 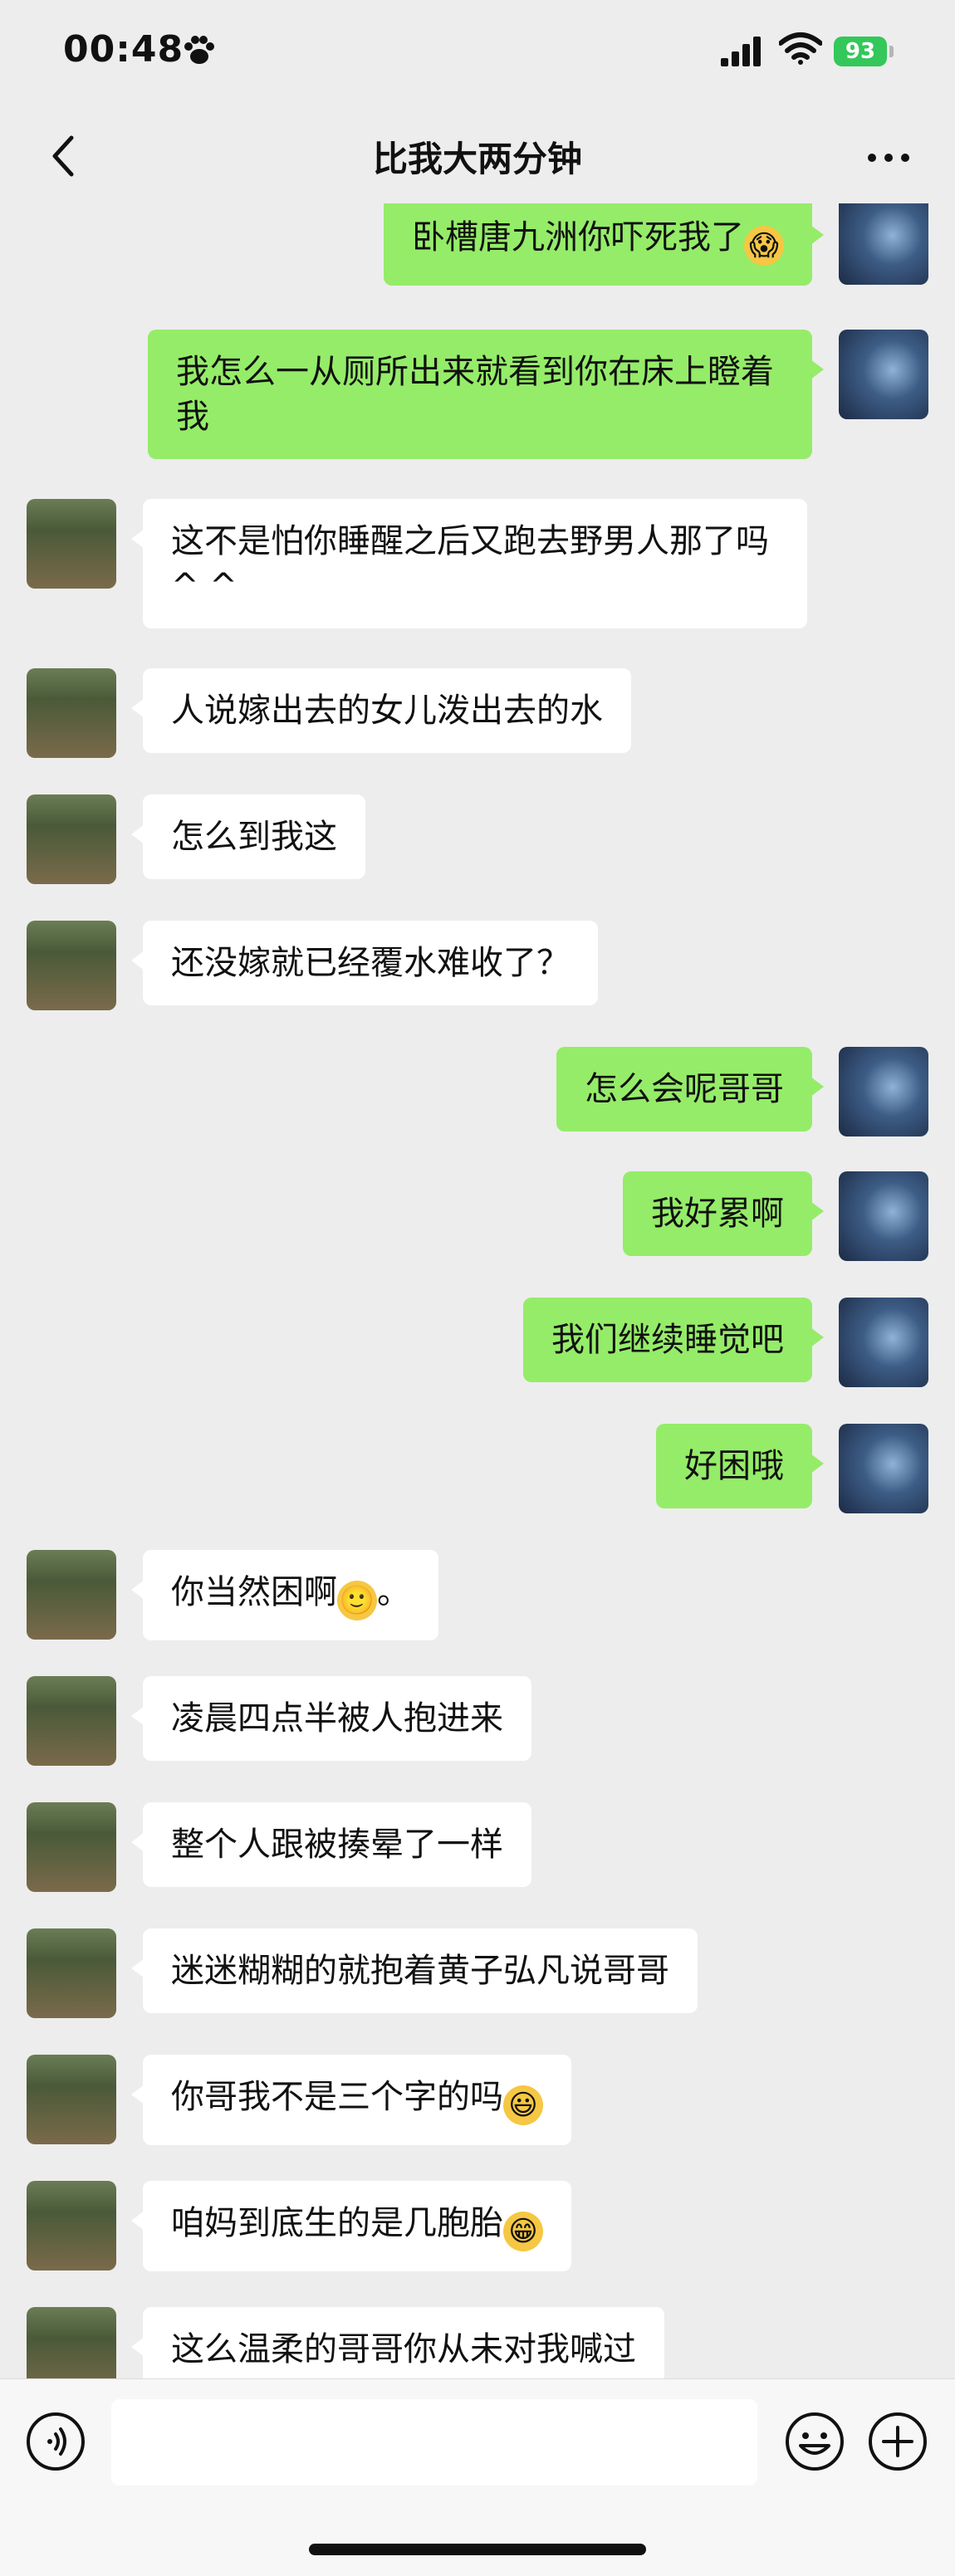 What do you see at coordinates (254, 837) in the screenshot?
I see `message-text: 怎么到我这` at bounding box center [254, 837].